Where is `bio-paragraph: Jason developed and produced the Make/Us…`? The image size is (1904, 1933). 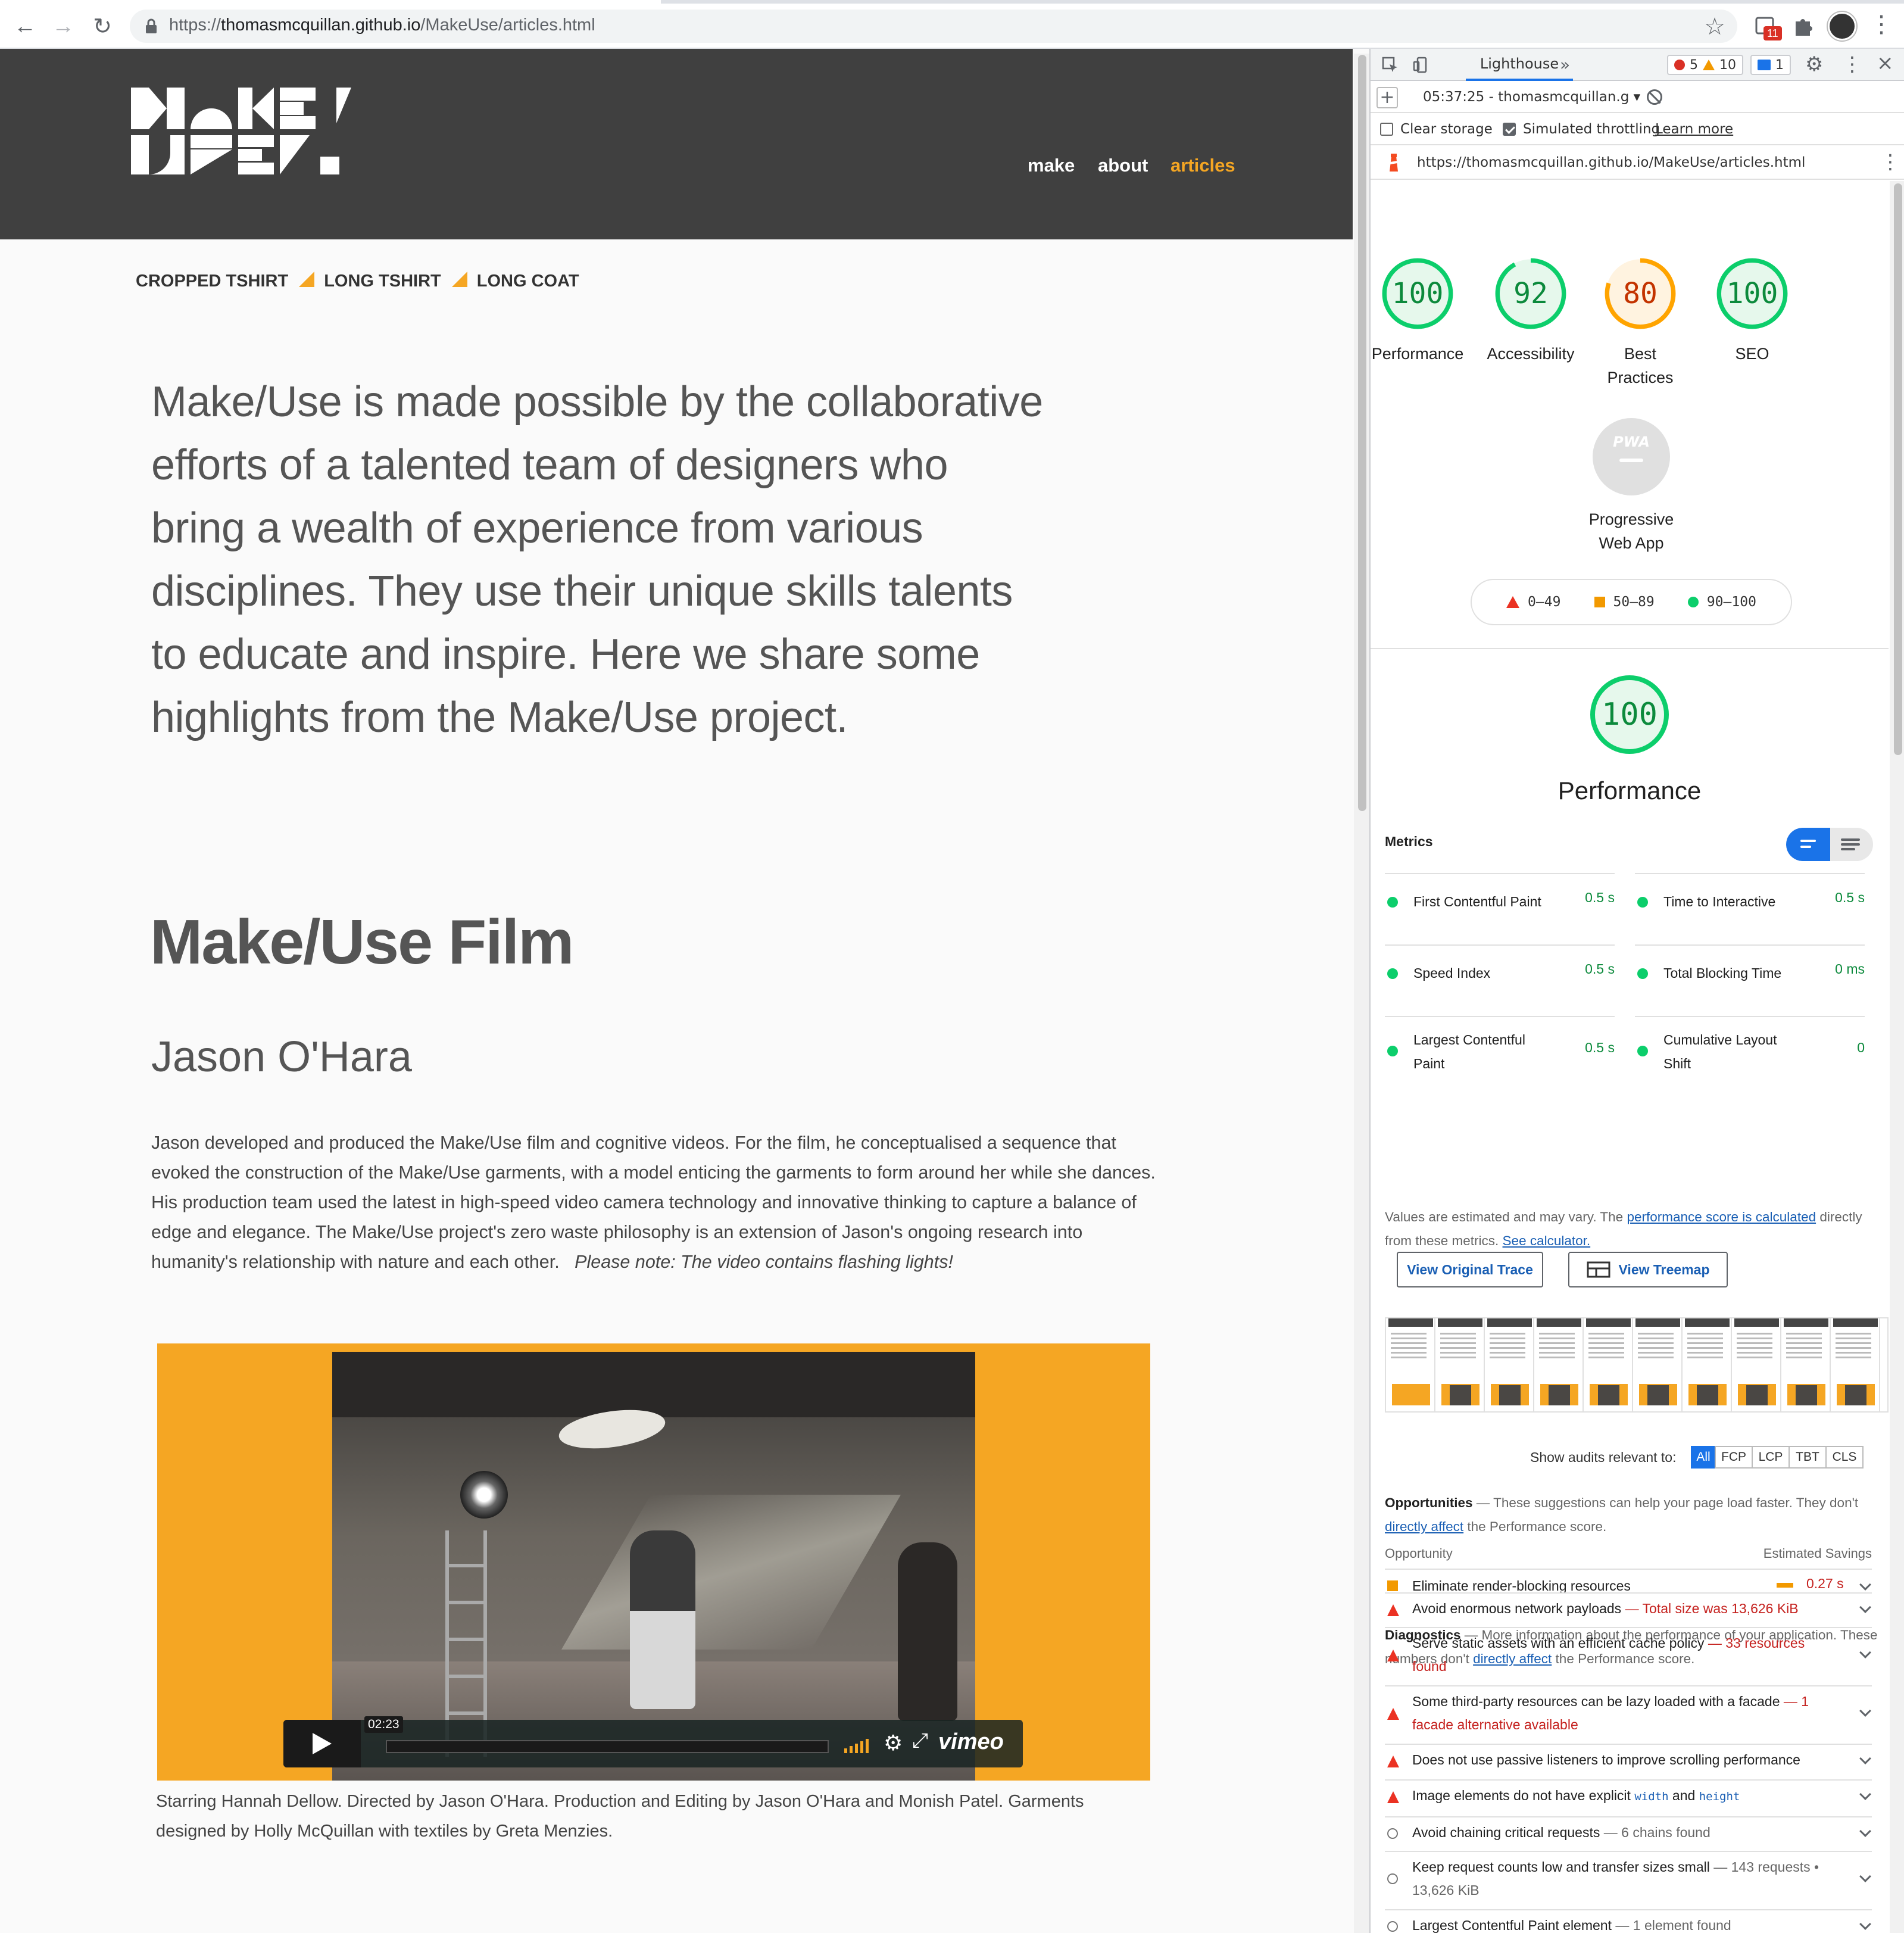 bio-paragraph: Jason developed and produced the Make/Us… is located at coordinates (654, 1202).